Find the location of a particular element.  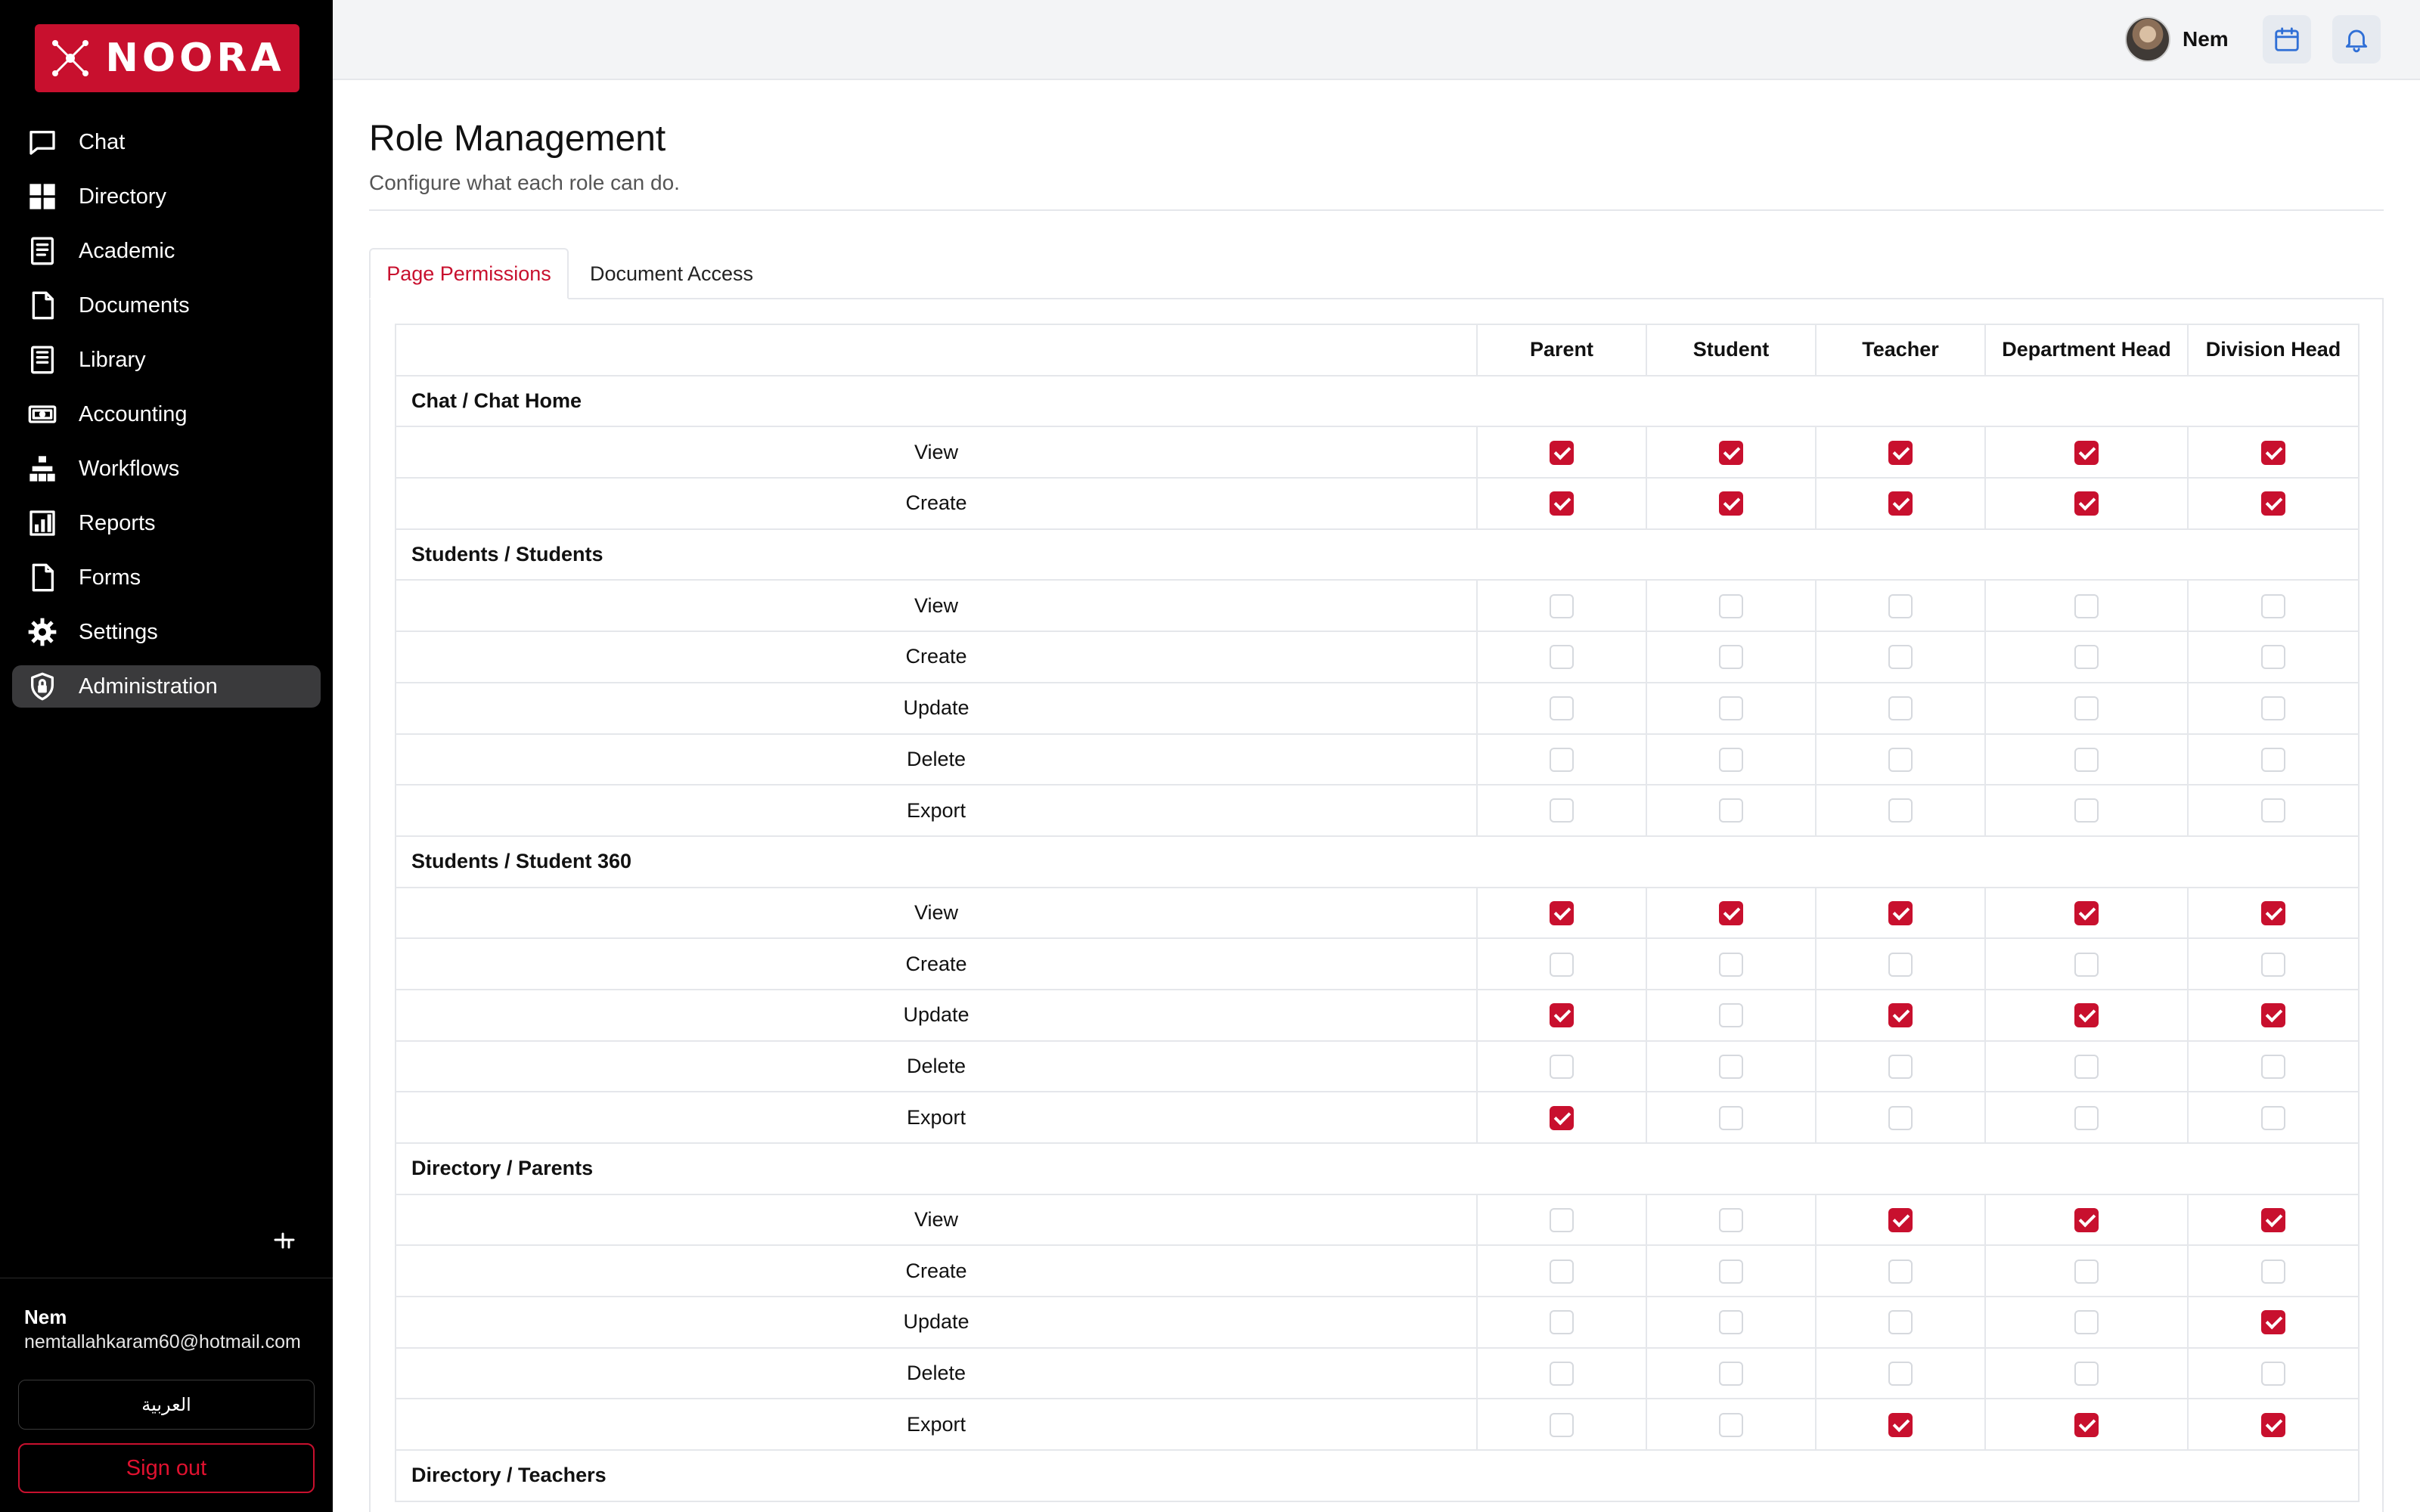

sidebar-item-academic: Academic is located at coordinates (166, 251).